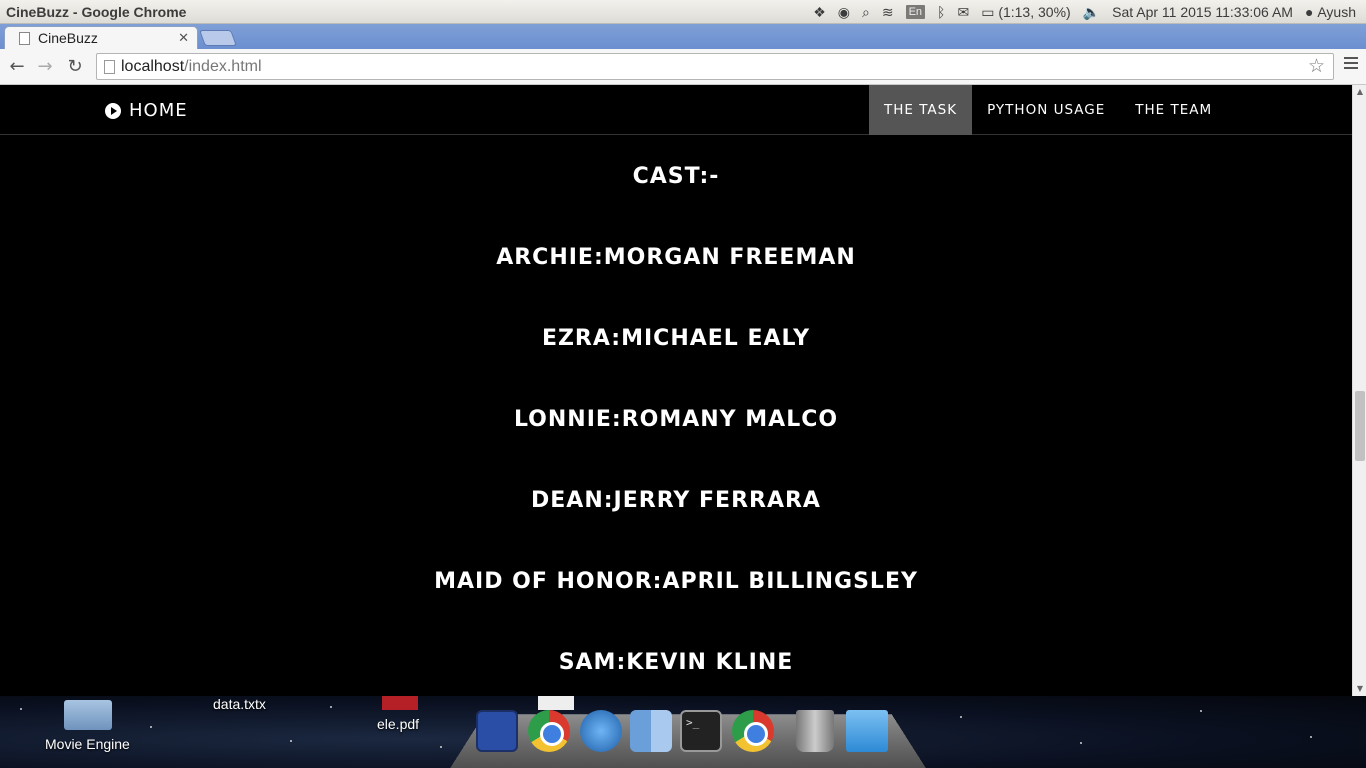 The height and width of the screenshot is (768, 1366). I want to click on nav-links: THE TASK PYTHON USAGE THE TEAM, so click(1048, 110).